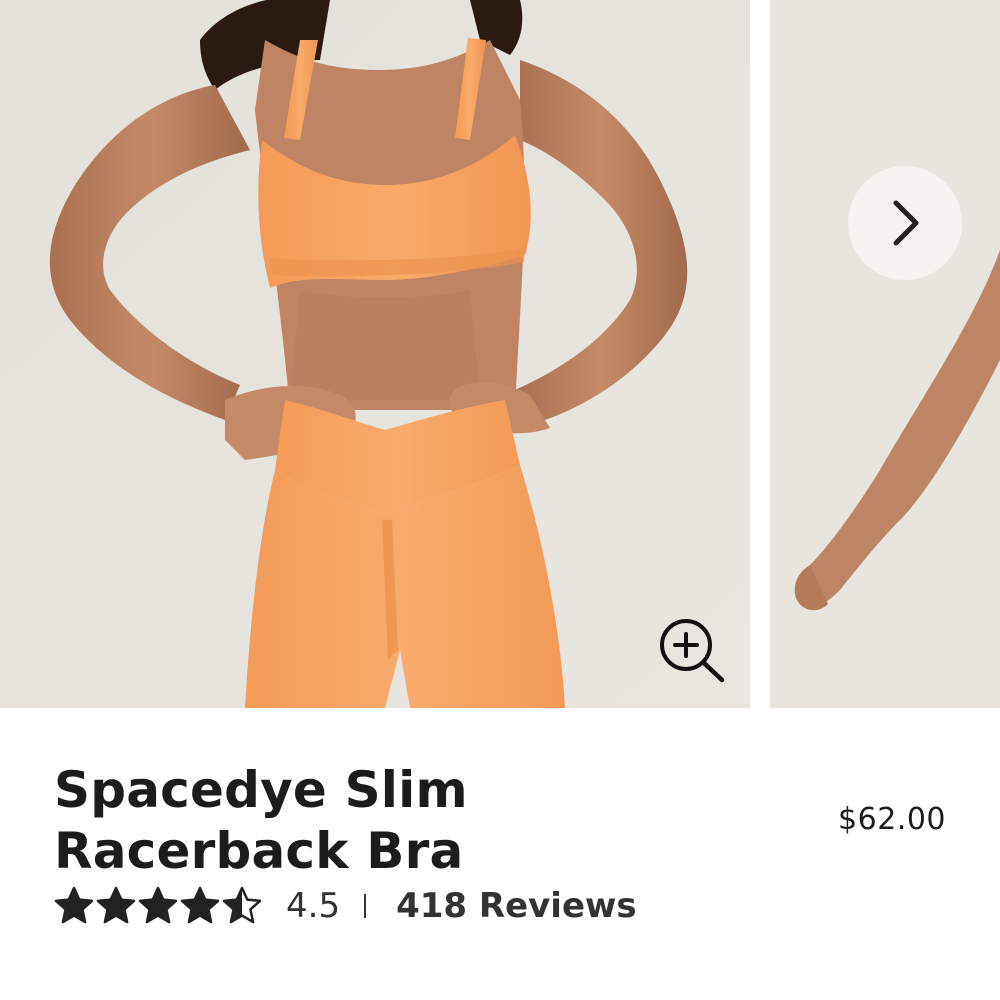 The height and width of the screenshot is (1000, 1000). I want to click on zoom-in-icon, so click(692, 651).